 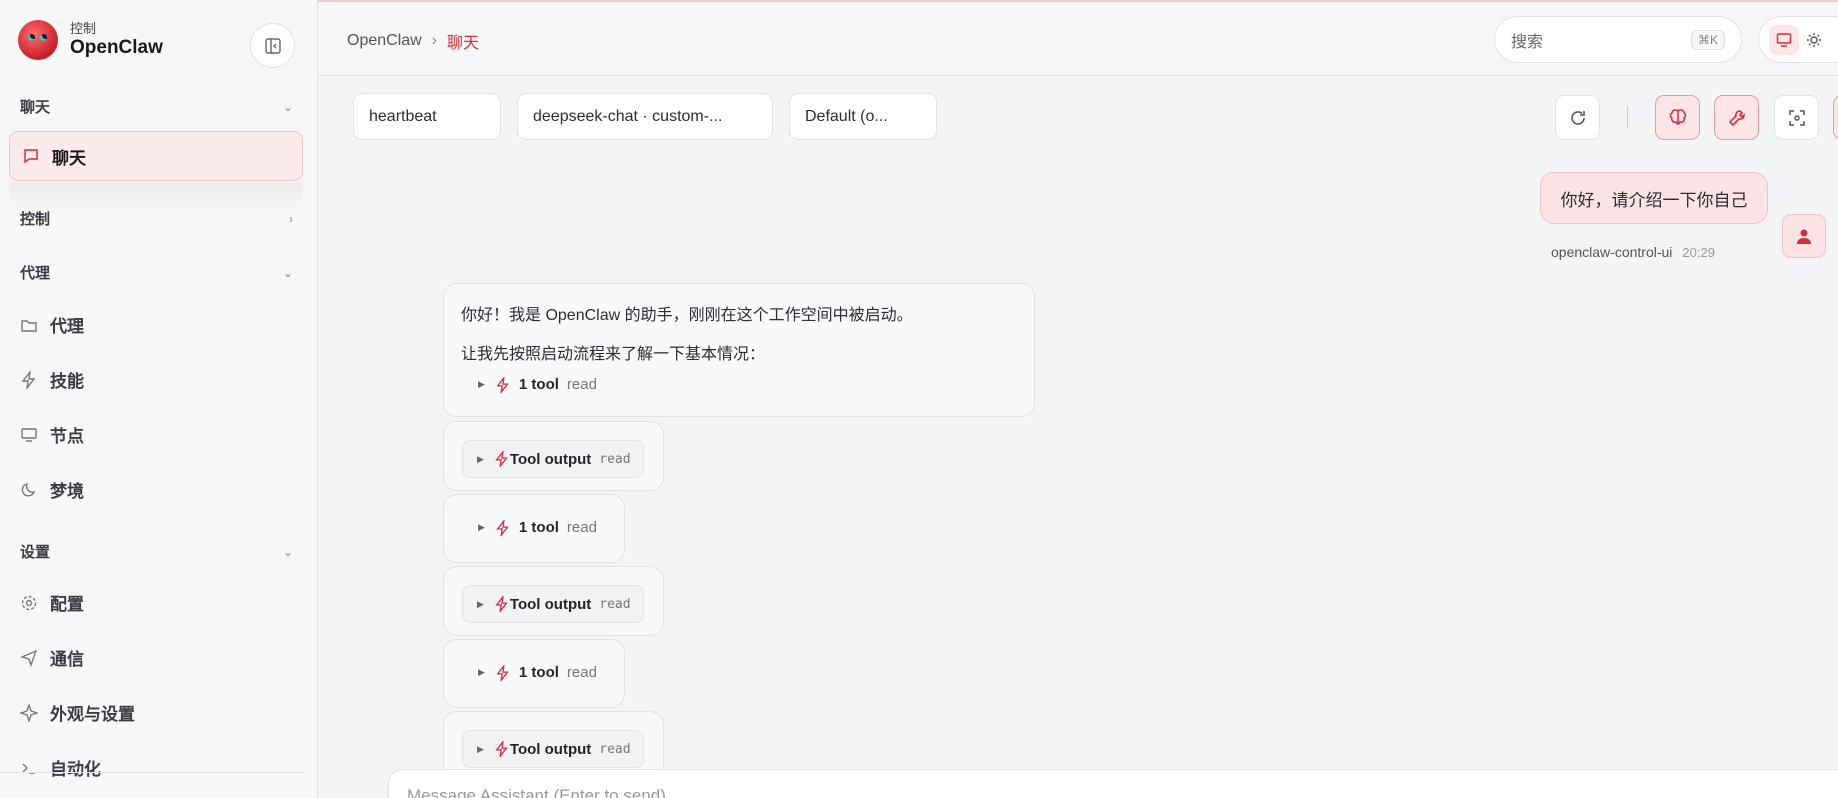 I want to click on tools-toggle-button, so click(x=1736, y=117).